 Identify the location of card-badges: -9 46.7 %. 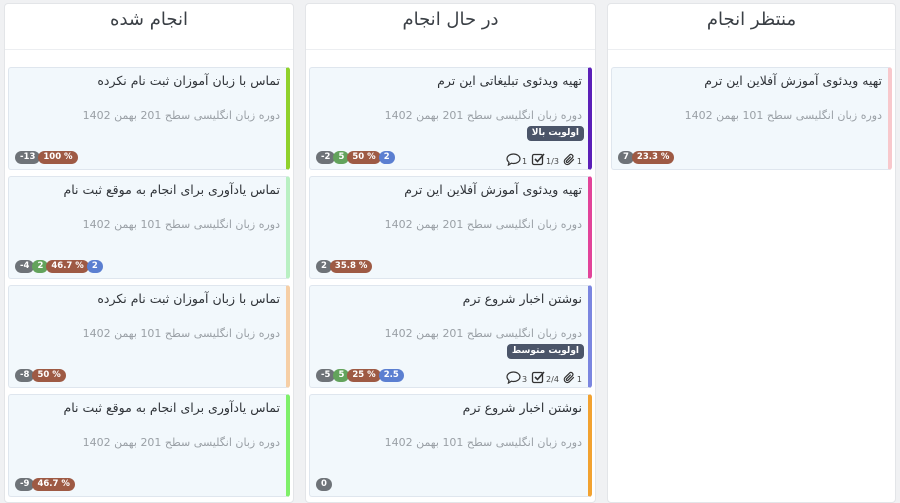
(45, 484).